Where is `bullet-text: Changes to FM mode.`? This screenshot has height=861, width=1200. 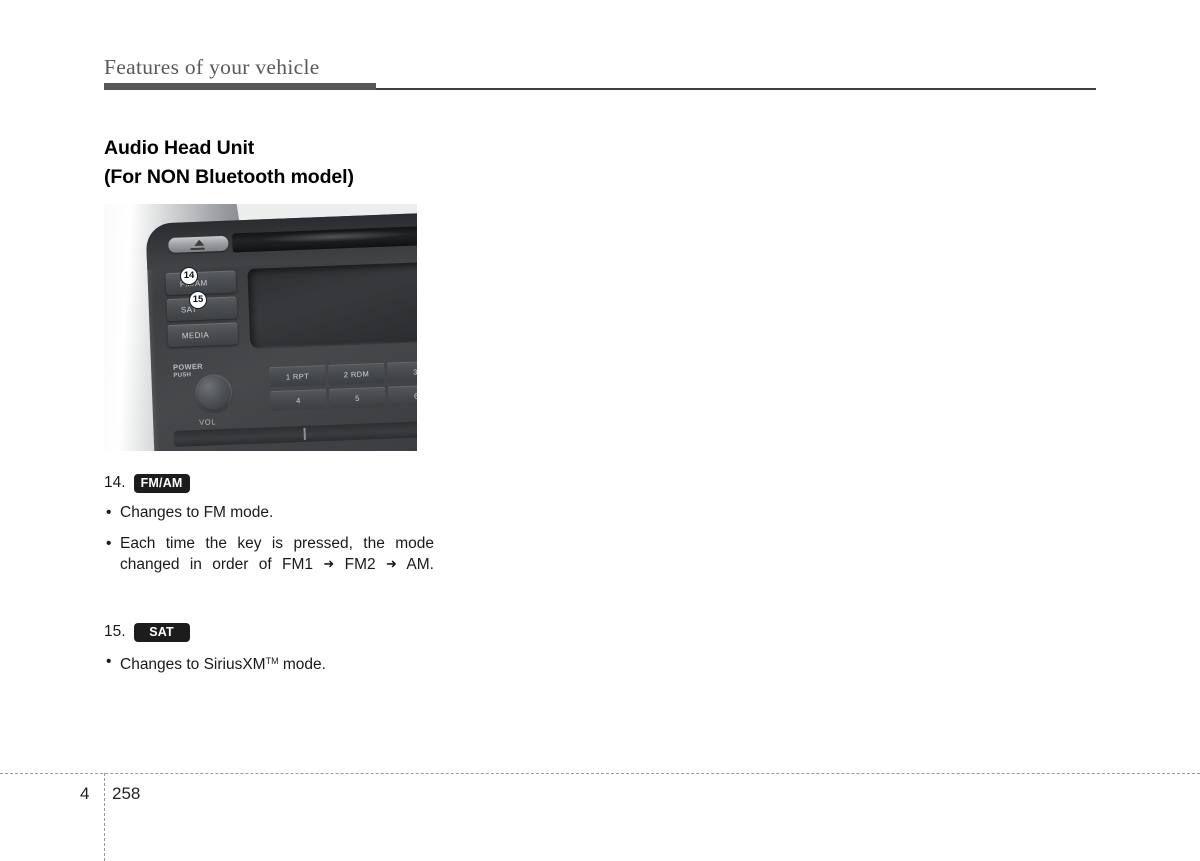 bullet-text: Changes to FM mode. is located at coordinates (197, 512).